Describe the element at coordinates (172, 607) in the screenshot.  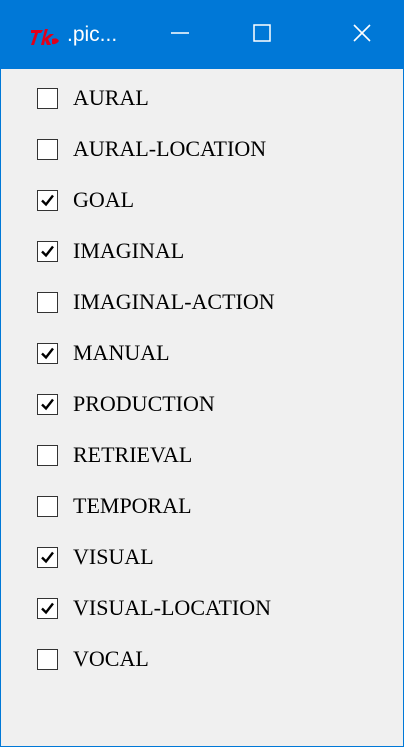
I see `checkbox-label: VISUAL-LOCATION` at that location.